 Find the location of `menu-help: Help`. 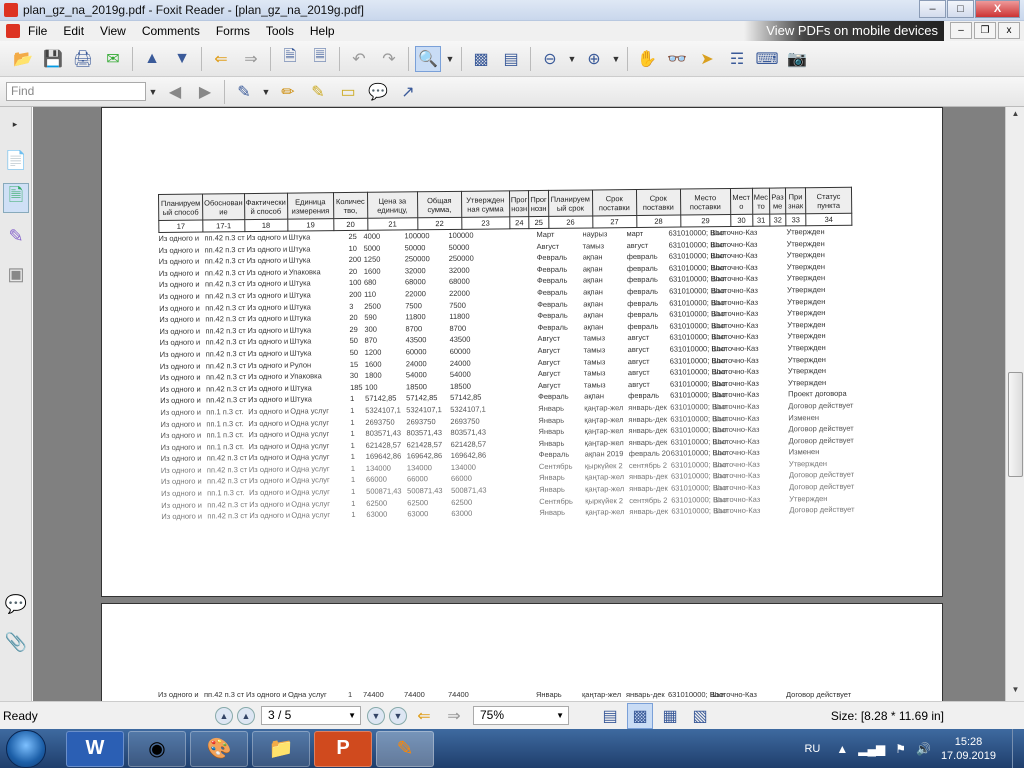

menu-help: Help is located at coordinates (322, 31).